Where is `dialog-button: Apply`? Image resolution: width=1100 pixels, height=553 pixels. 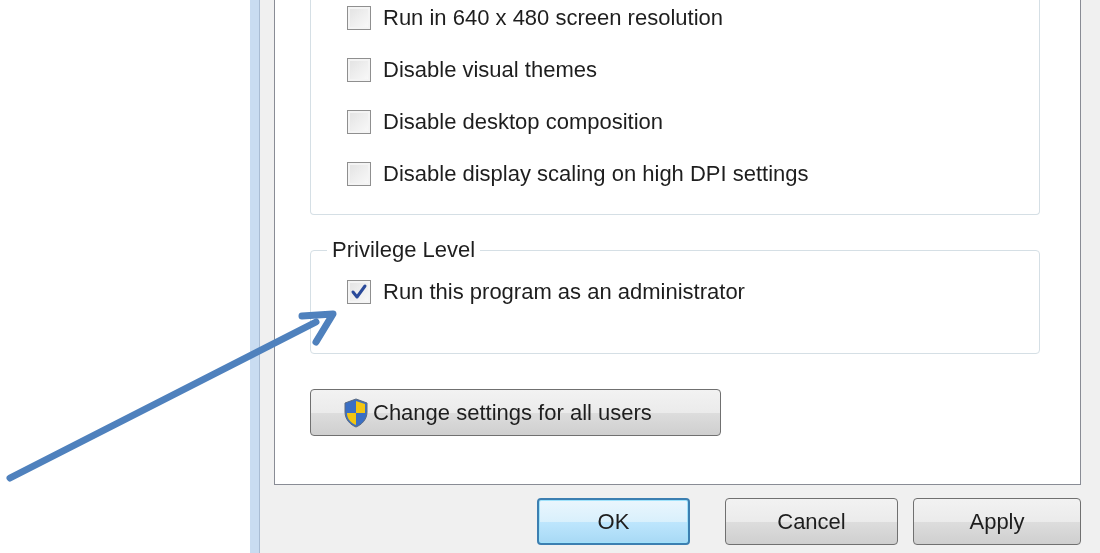
dialog-button: Apply is located at coordinates (997, 521).